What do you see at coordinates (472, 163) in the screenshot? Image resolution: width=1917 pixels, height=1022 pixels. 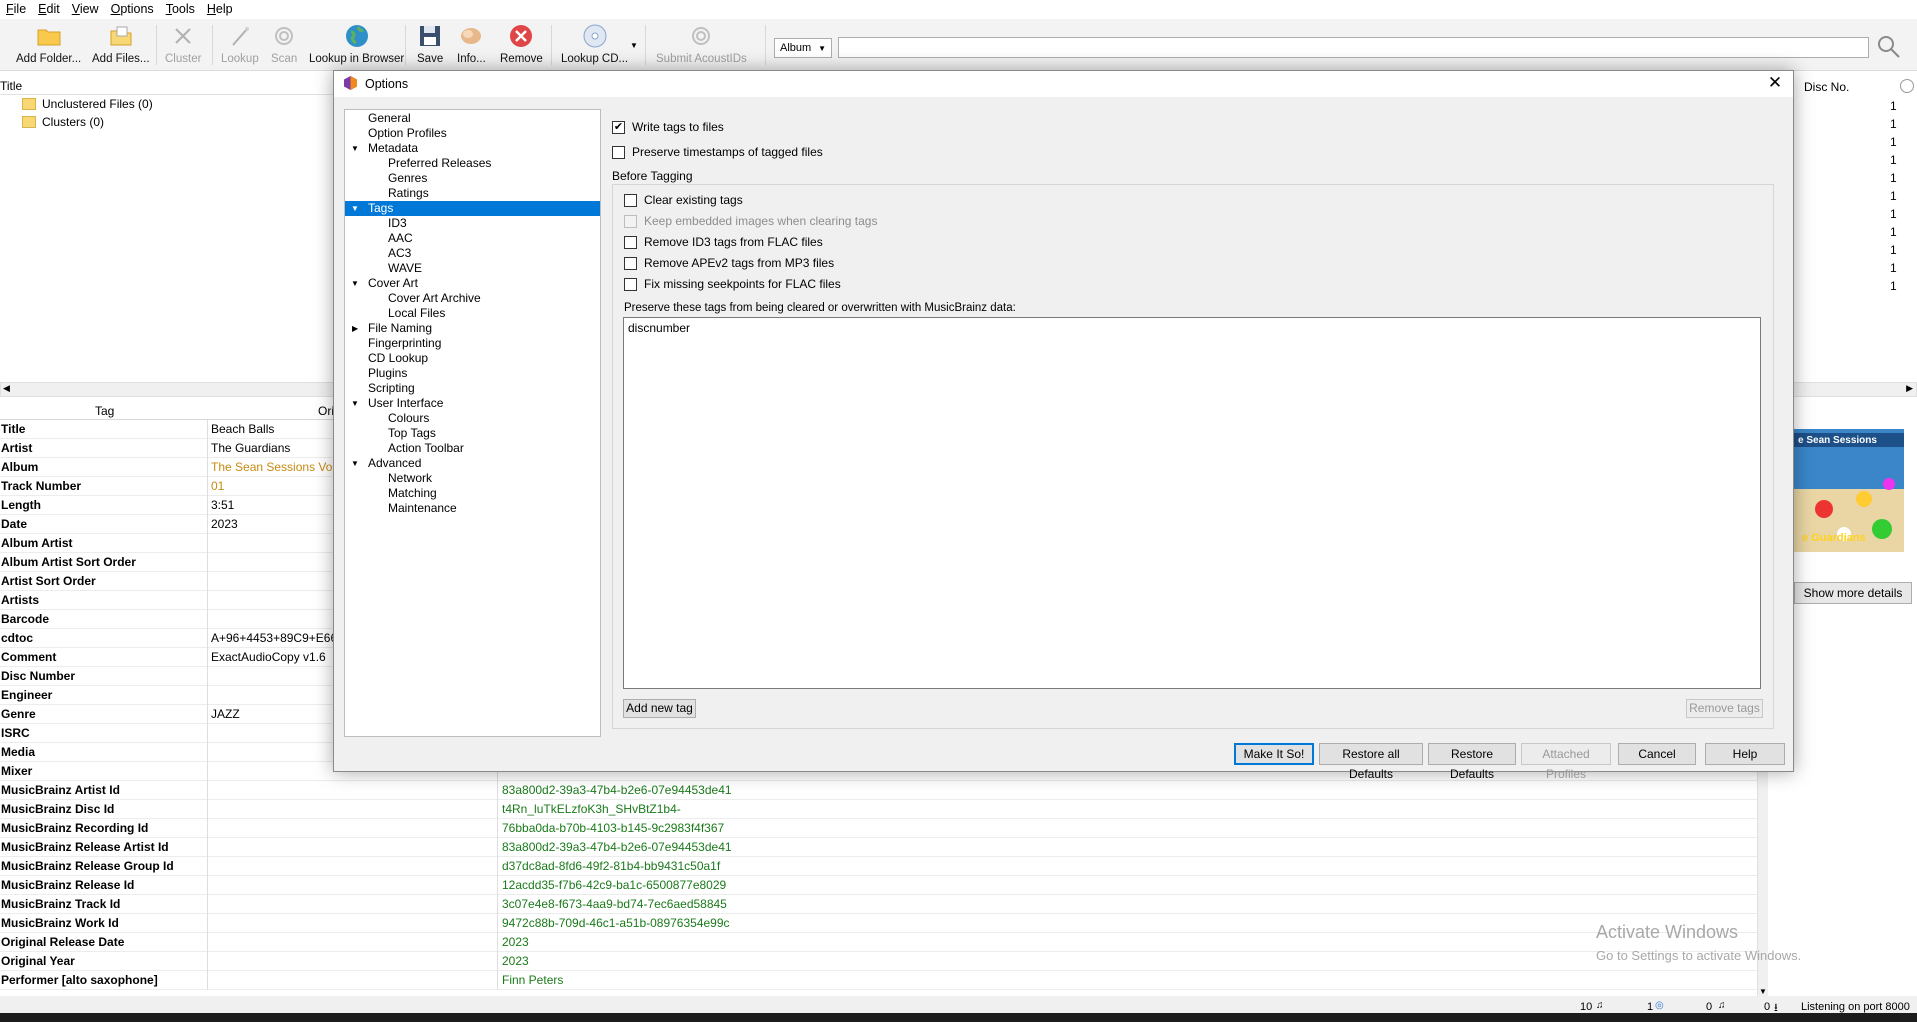 I see `nav-item-preferred-releases: Preferred Releases` at bounding box center [472, 163].